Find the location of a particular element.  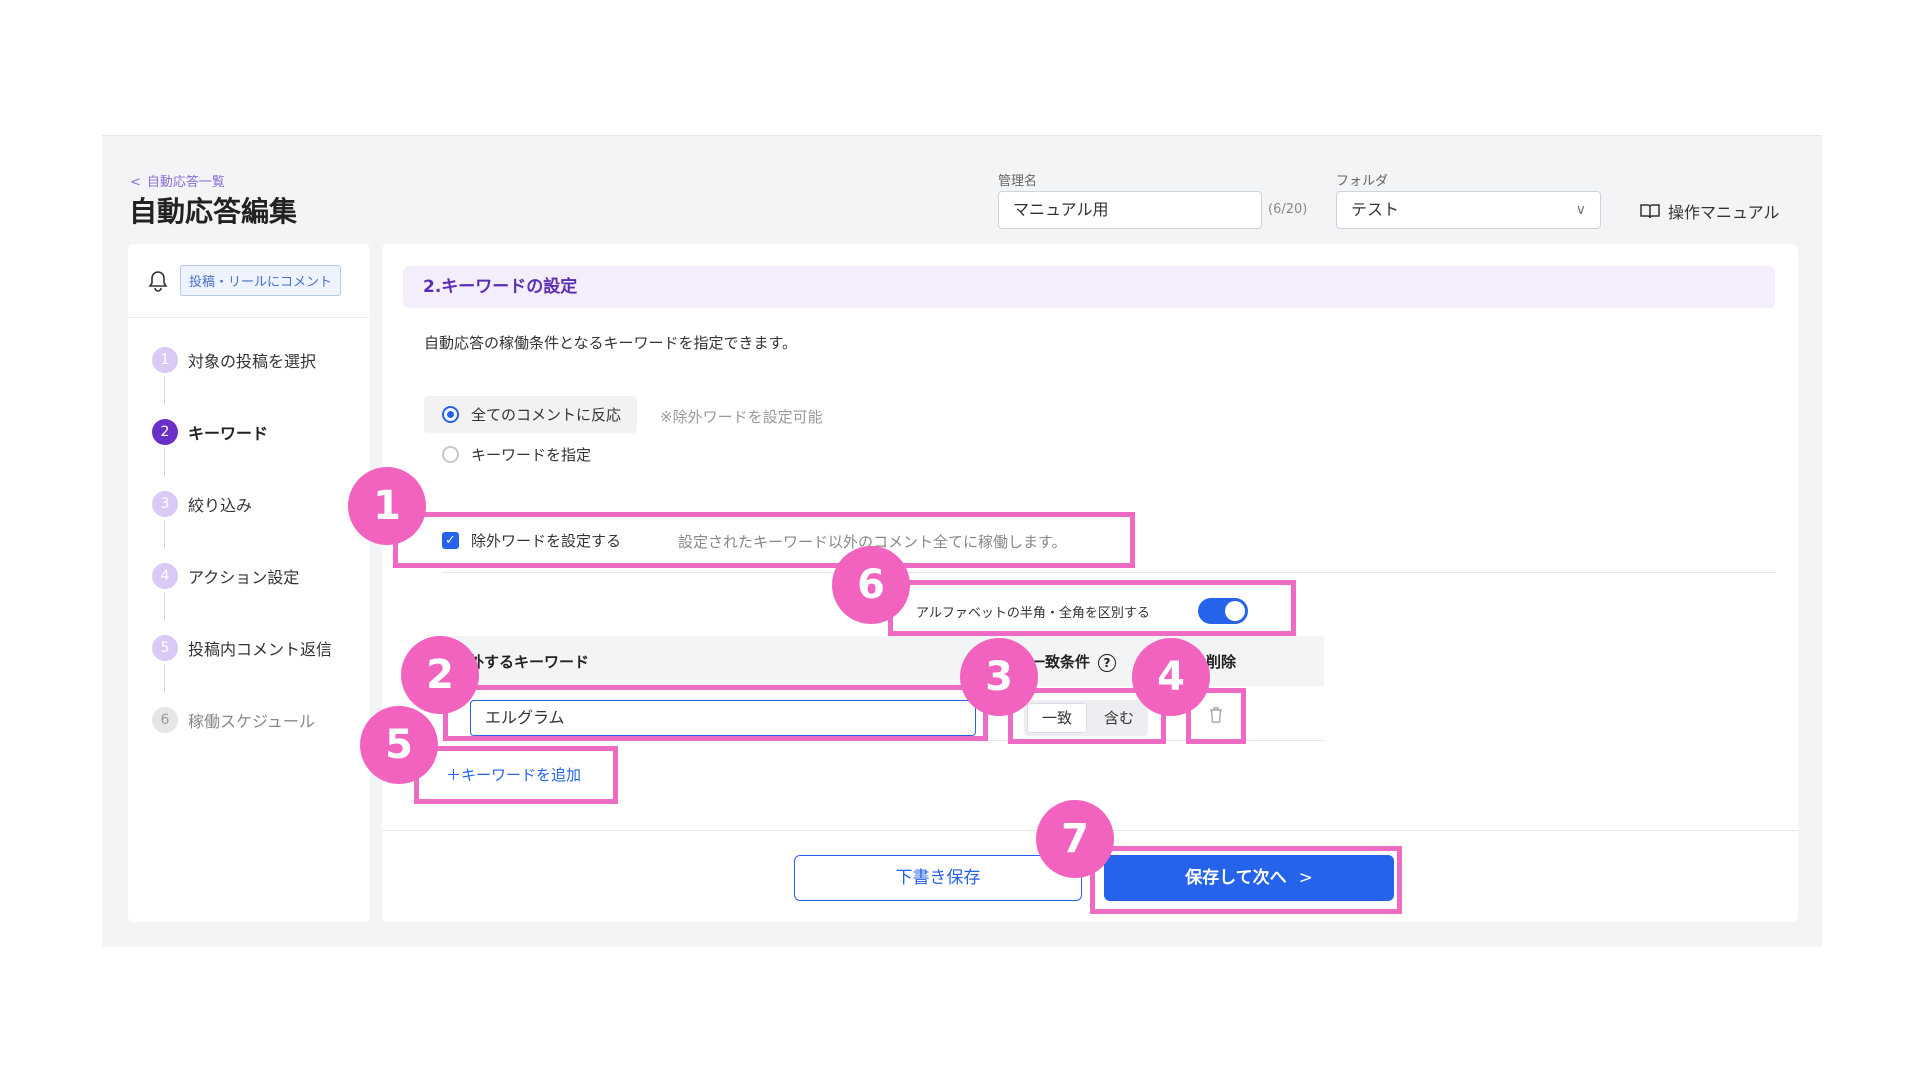

step-number: 3 is located at coordinates (165, 504).